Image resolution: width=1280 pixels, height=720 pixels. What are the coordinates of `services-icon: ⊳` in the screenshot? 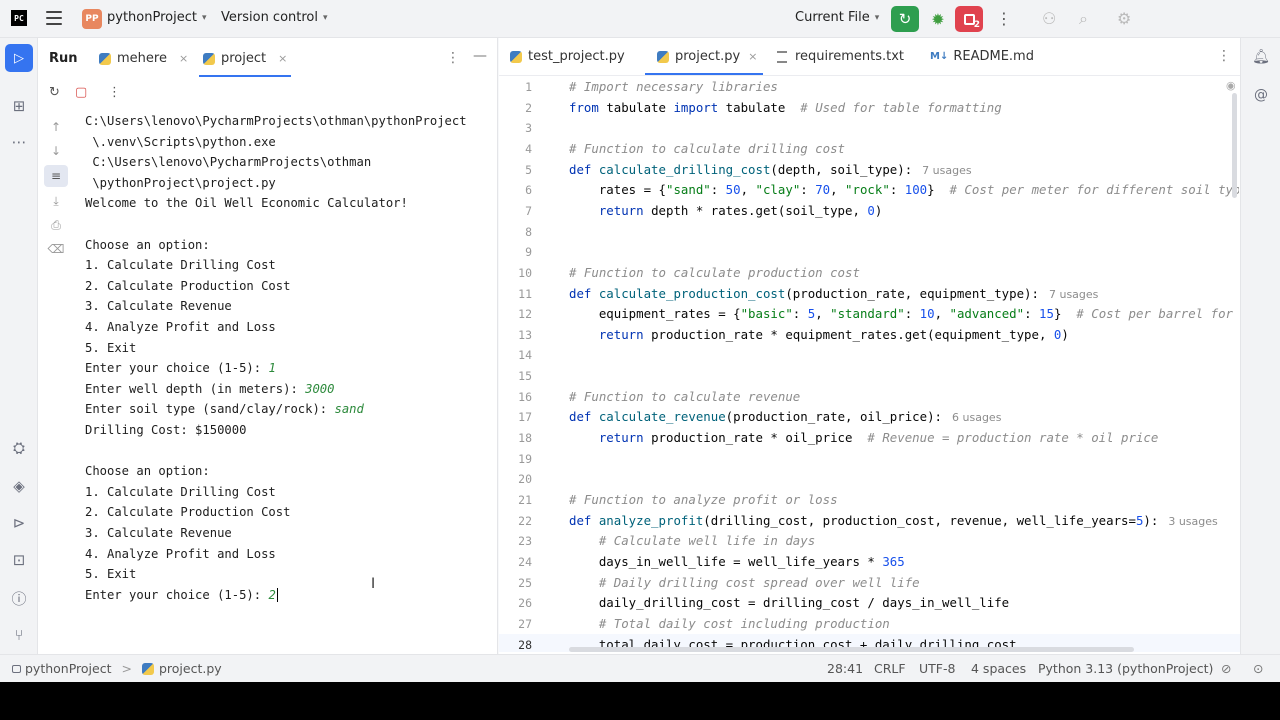 It's located at (19, 523).